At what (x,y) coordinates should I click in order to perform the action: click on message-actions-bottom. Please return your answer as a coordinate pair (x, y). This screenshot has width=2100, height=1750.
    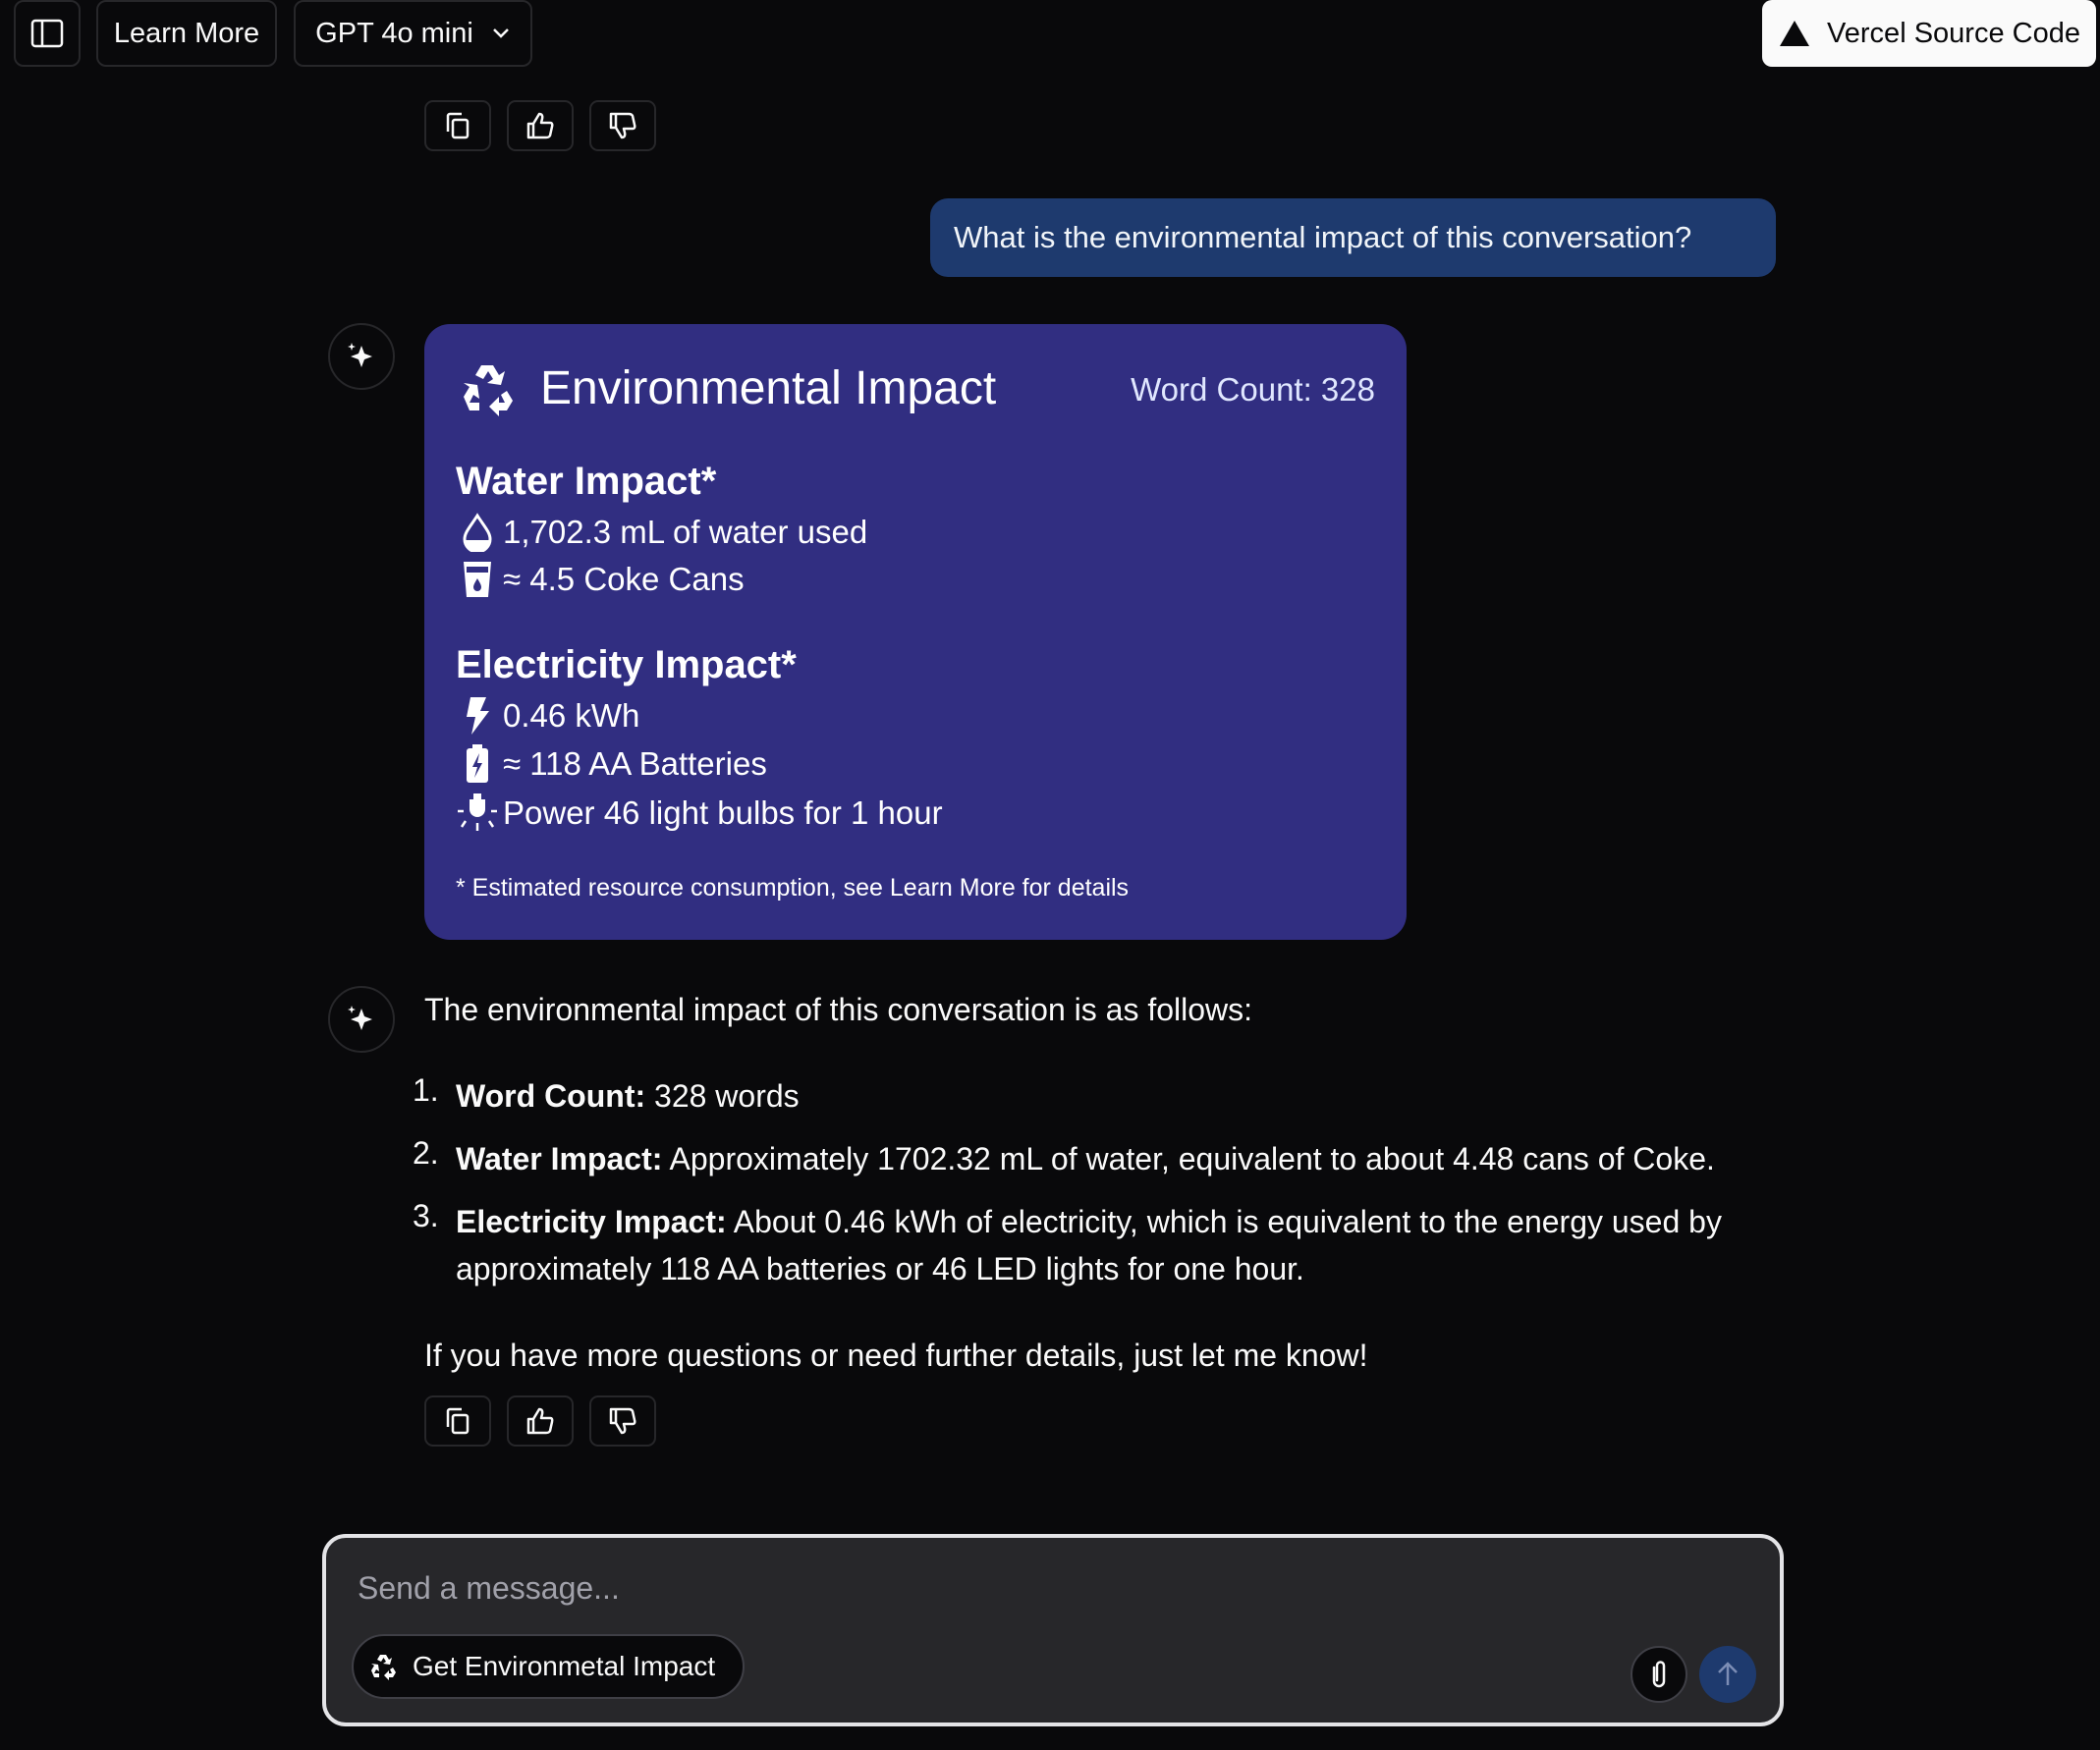
    Looking at the image, I should click on (540, 1421).